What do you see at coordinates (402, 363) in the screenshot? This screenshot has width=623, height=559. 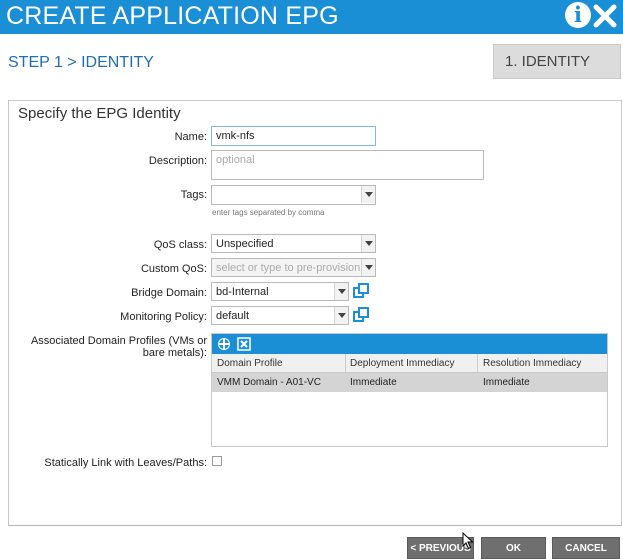 I see `column-header: Deployment Immediacy` at bounding box center [402, 363].